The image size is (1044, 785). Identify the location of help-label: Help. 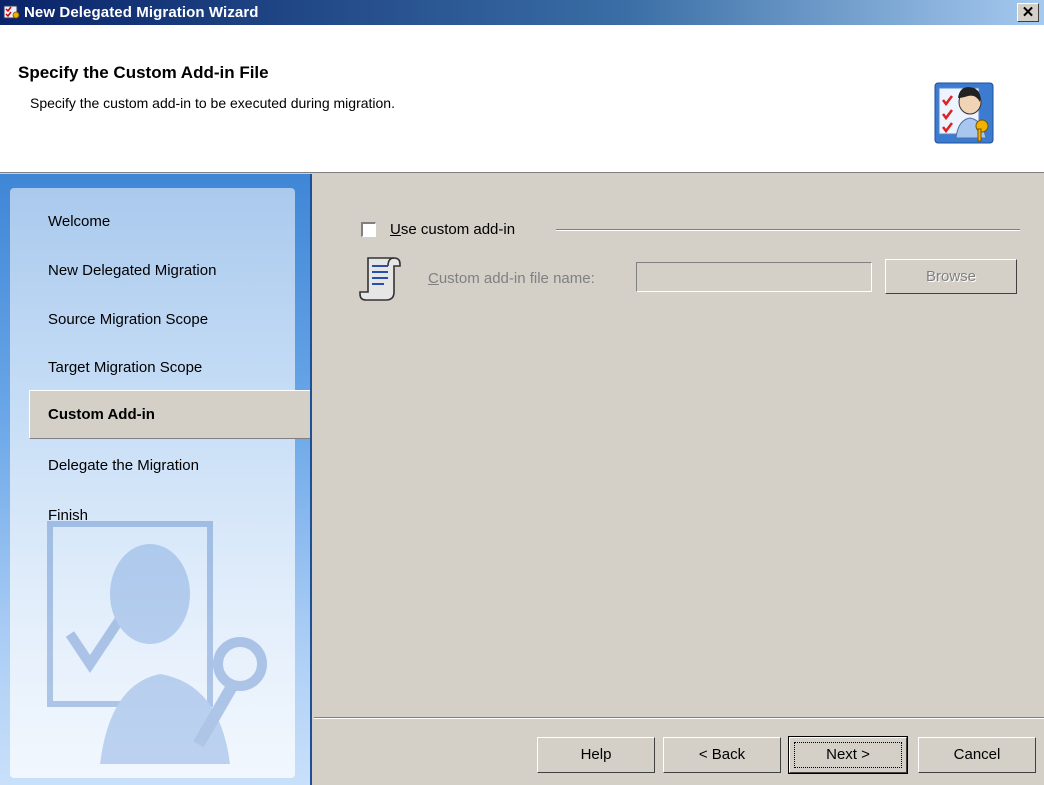
(596, 754).